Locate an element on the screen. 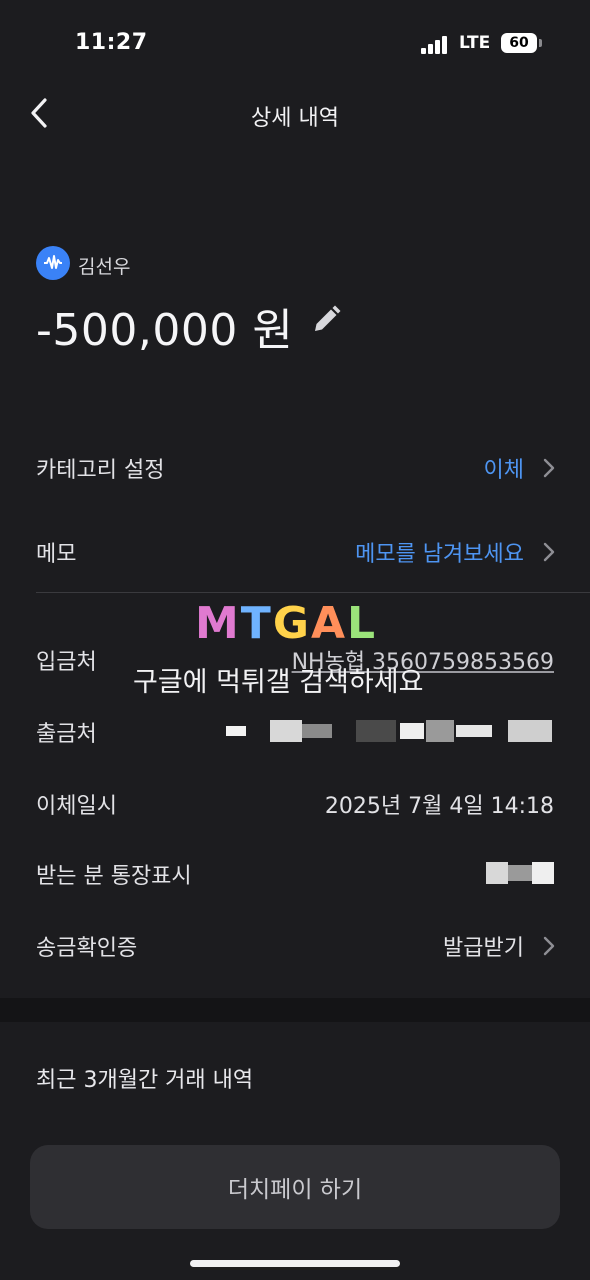  navigation-bar: 상세 내역 is located at coordinates (295, 113).